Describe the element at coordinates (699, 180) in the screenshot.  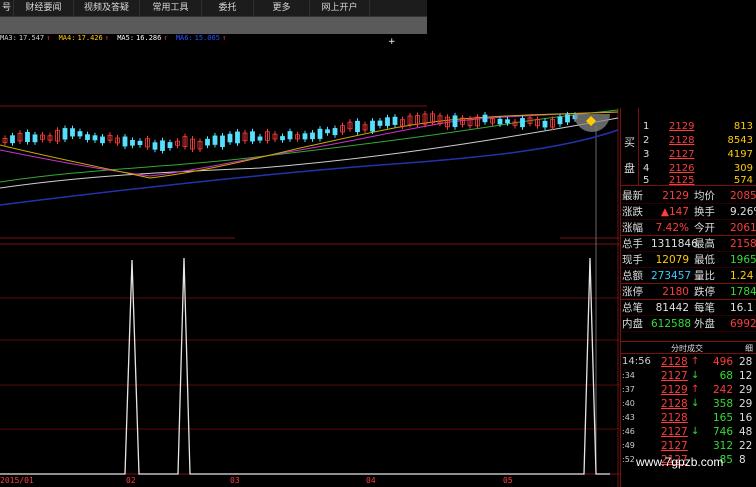
I see `bid-row: 5 2125 574` at that location.